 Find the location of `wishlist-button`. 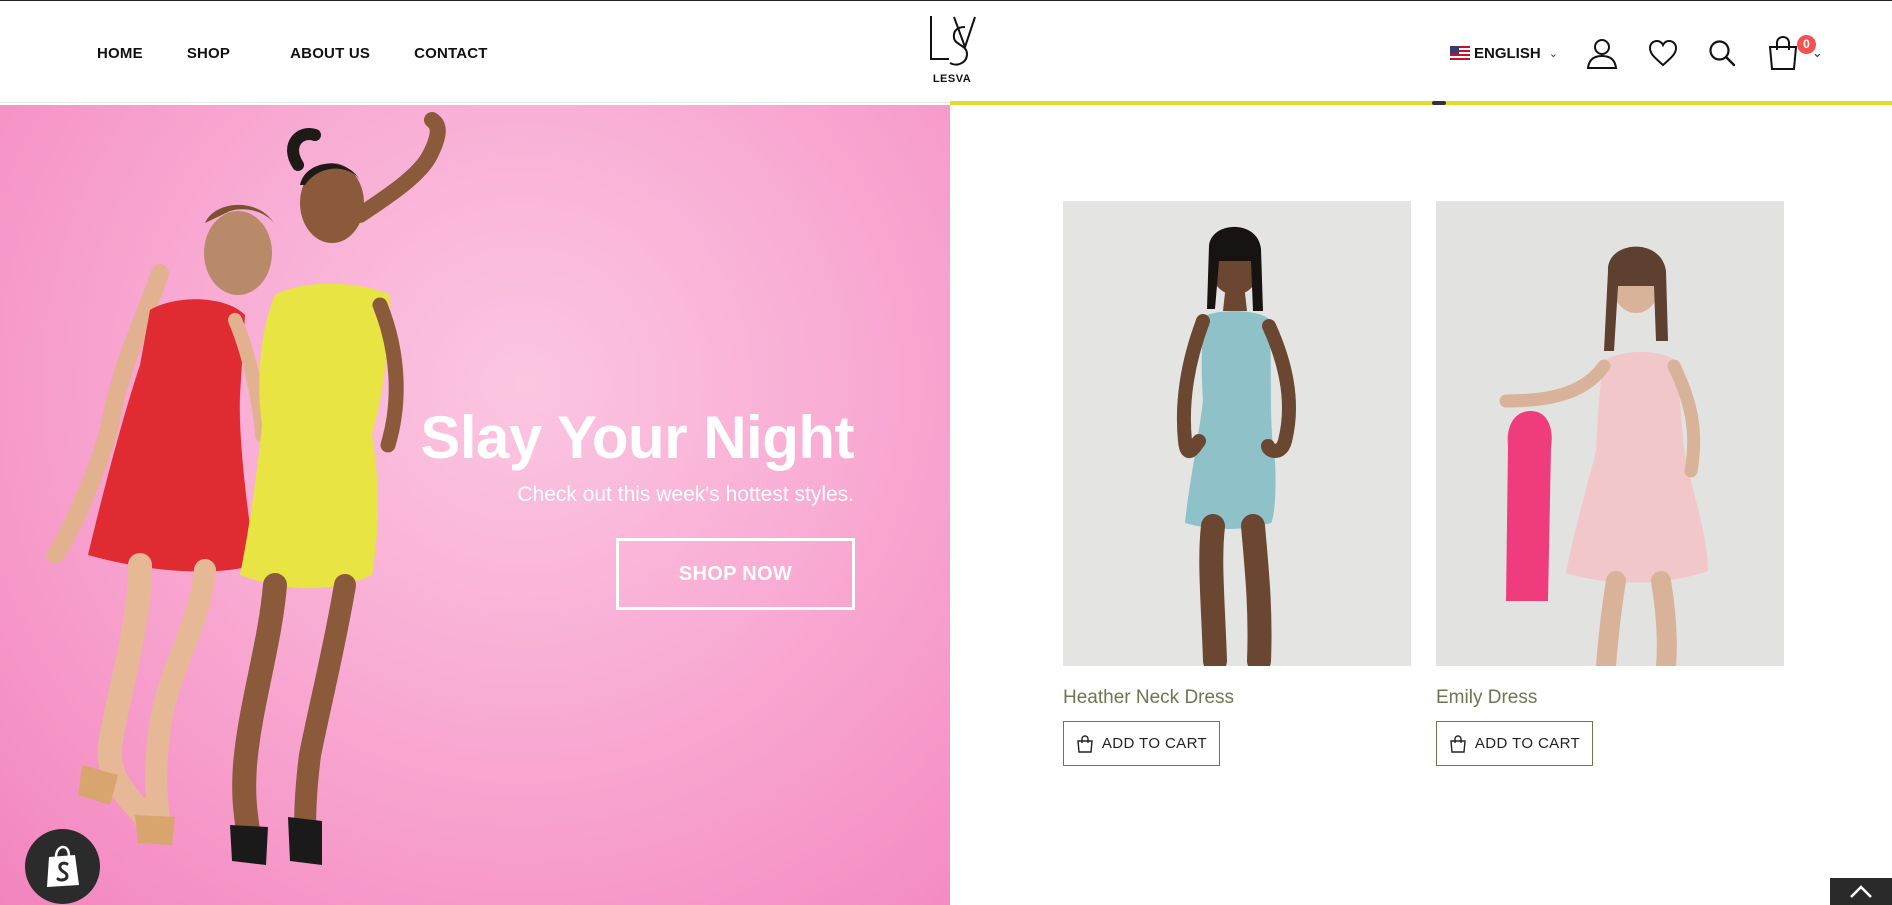

wishlist-button is located at coordinates (1663, 53).